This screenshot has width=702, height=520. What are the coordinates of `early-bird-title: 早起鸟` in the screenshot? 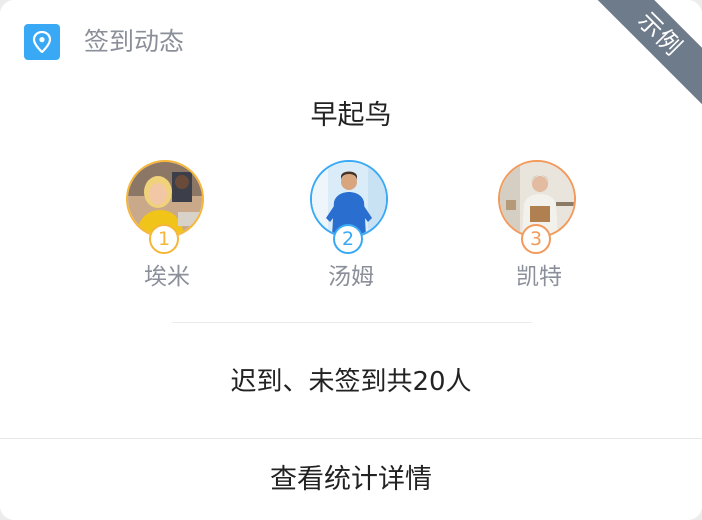 It's located at (351, 115).